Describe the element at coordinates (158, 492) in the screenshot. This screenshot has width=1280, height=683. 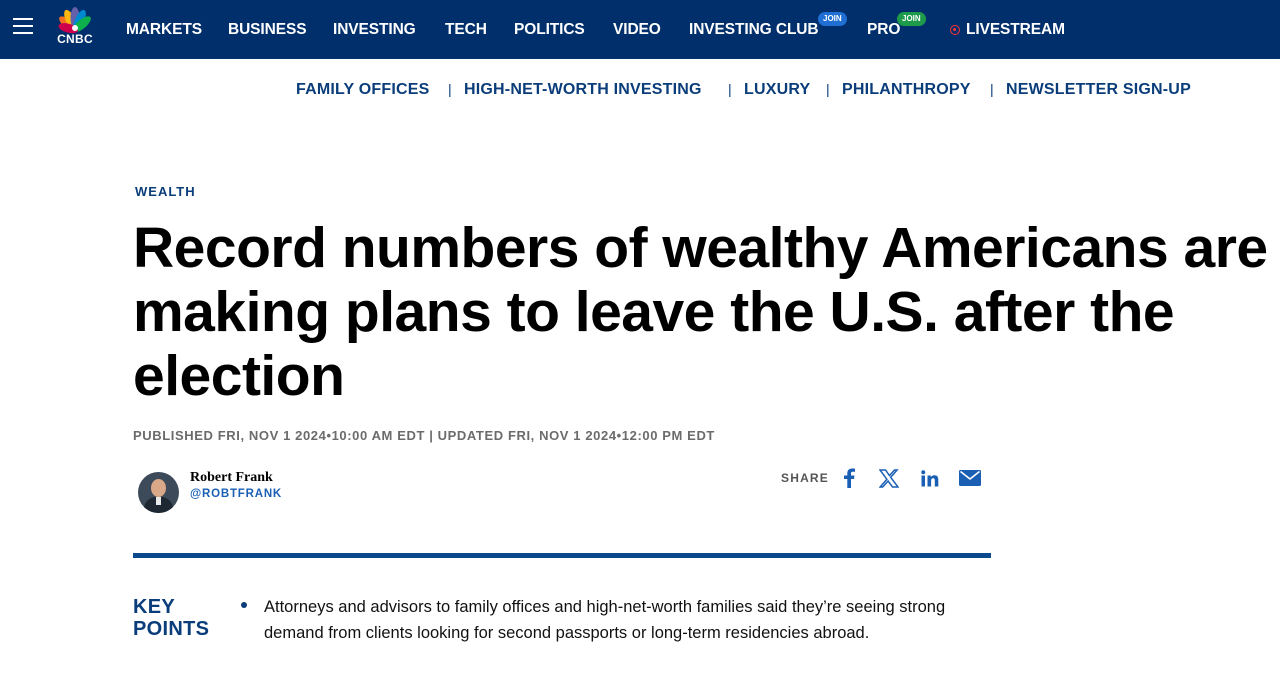
I see `author-avatar` at that location.